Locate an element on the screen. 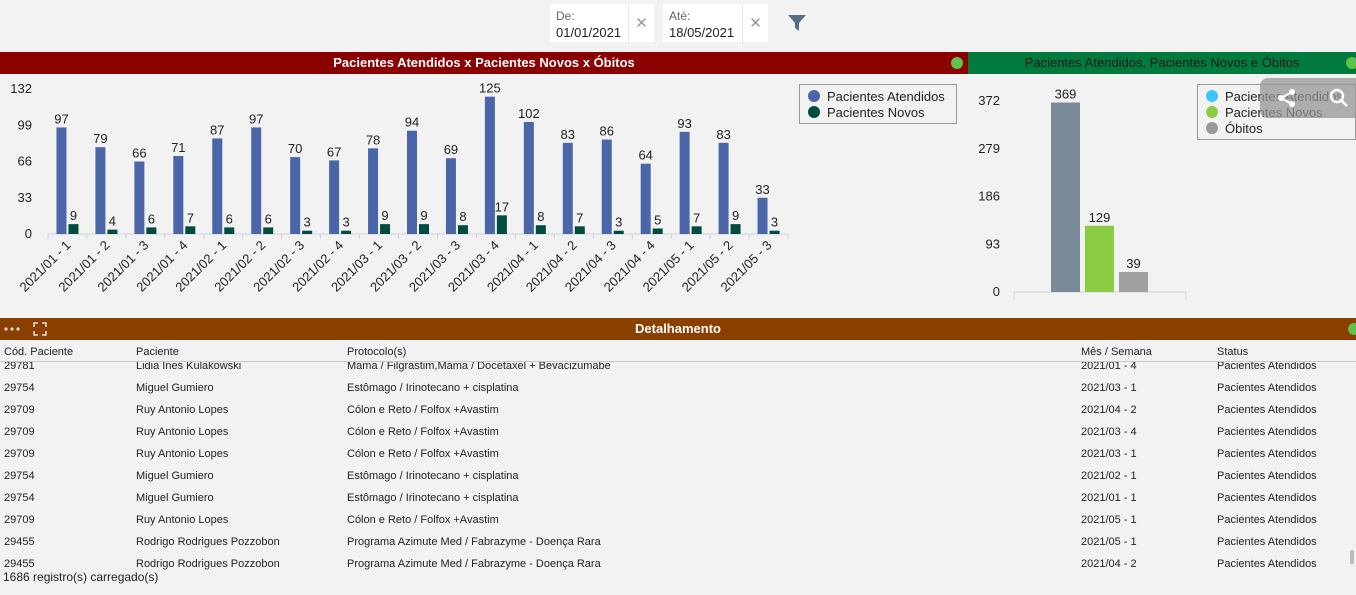 The width and height of the screenshot is (1356, 595). clear-date-to-icon: ✕ is located at coordinates (755, 24).